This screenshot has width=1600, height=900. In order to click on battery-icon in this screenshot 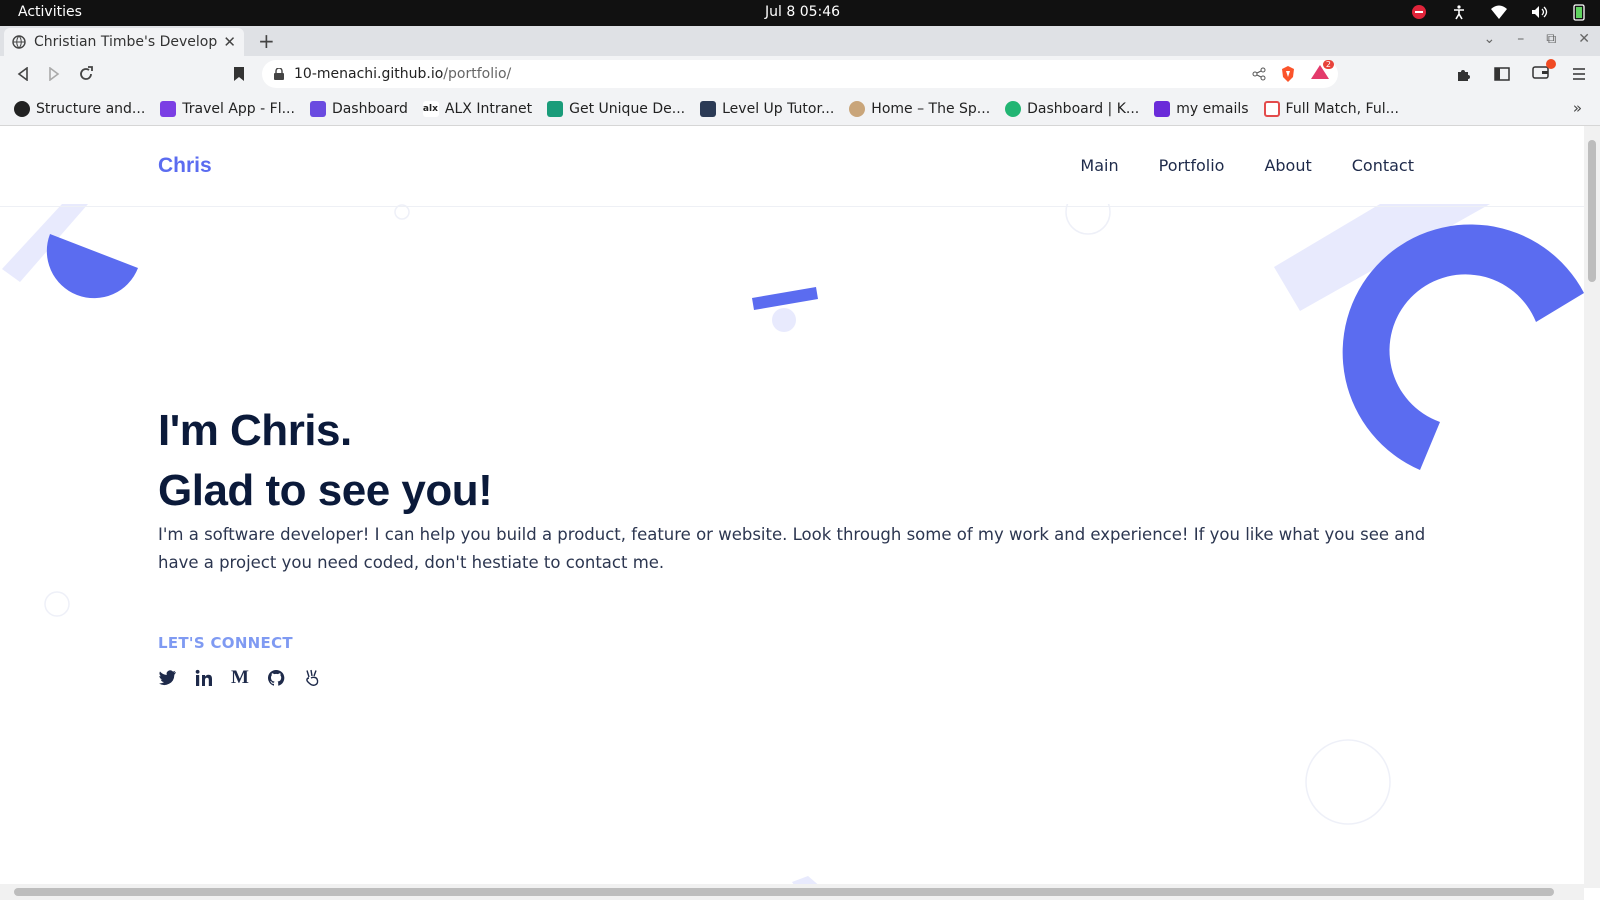, I will do `click(1579, 12)`.